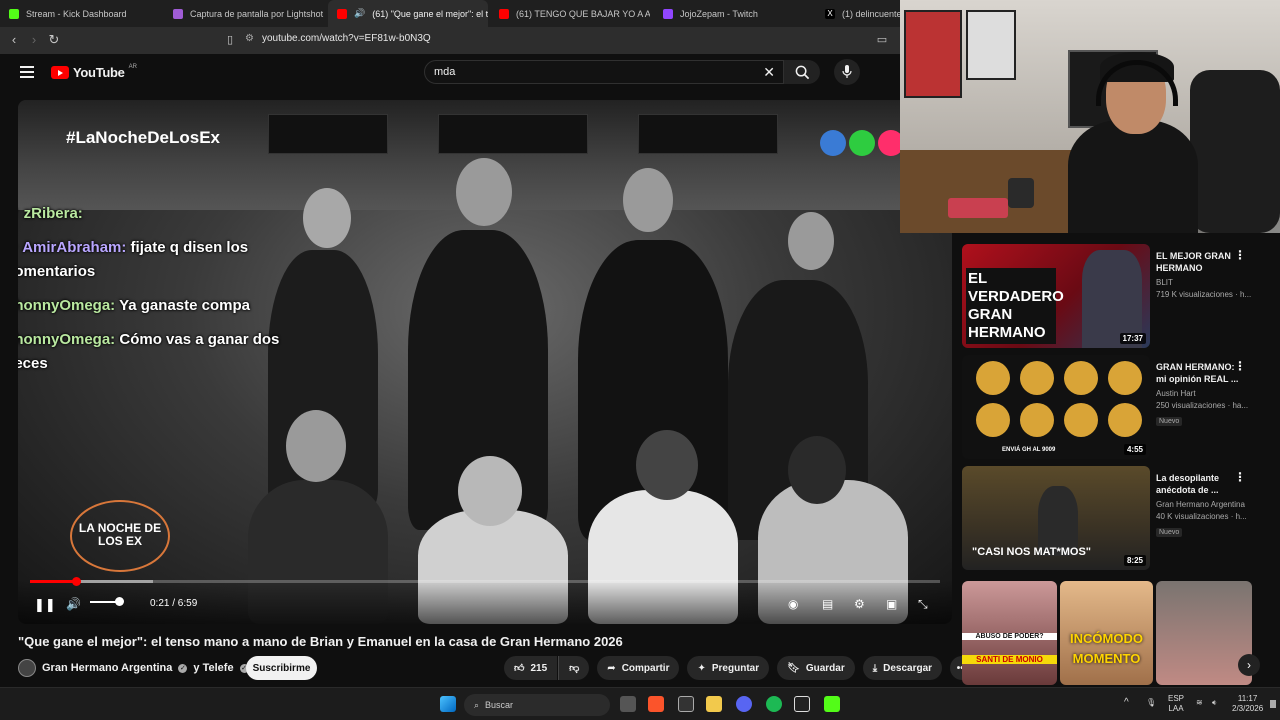 This screenshot has height=720, width=1280. Describe the element at coordinates (1201, 262) in the screenshot. I see `recommendation-title: EL MEJOR GRAN HERMANO` at that location.